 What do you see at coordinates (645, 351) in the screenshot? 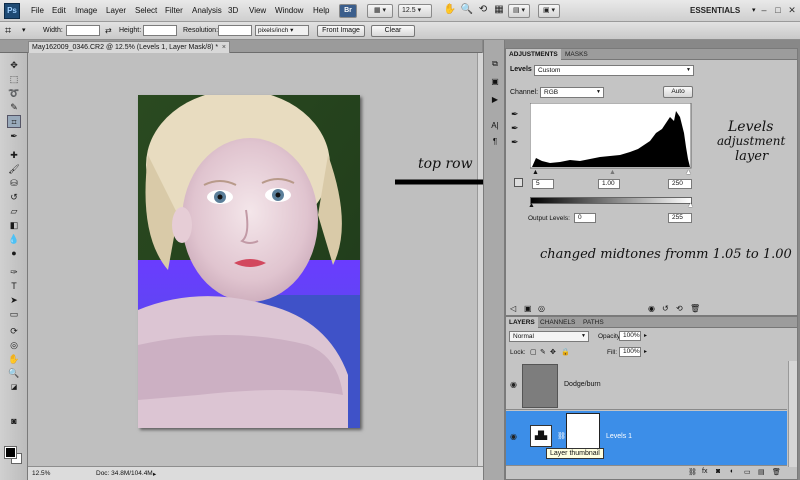
I see `fill-slider-arrow-icon: ▸` at bounding box center [645, 351].